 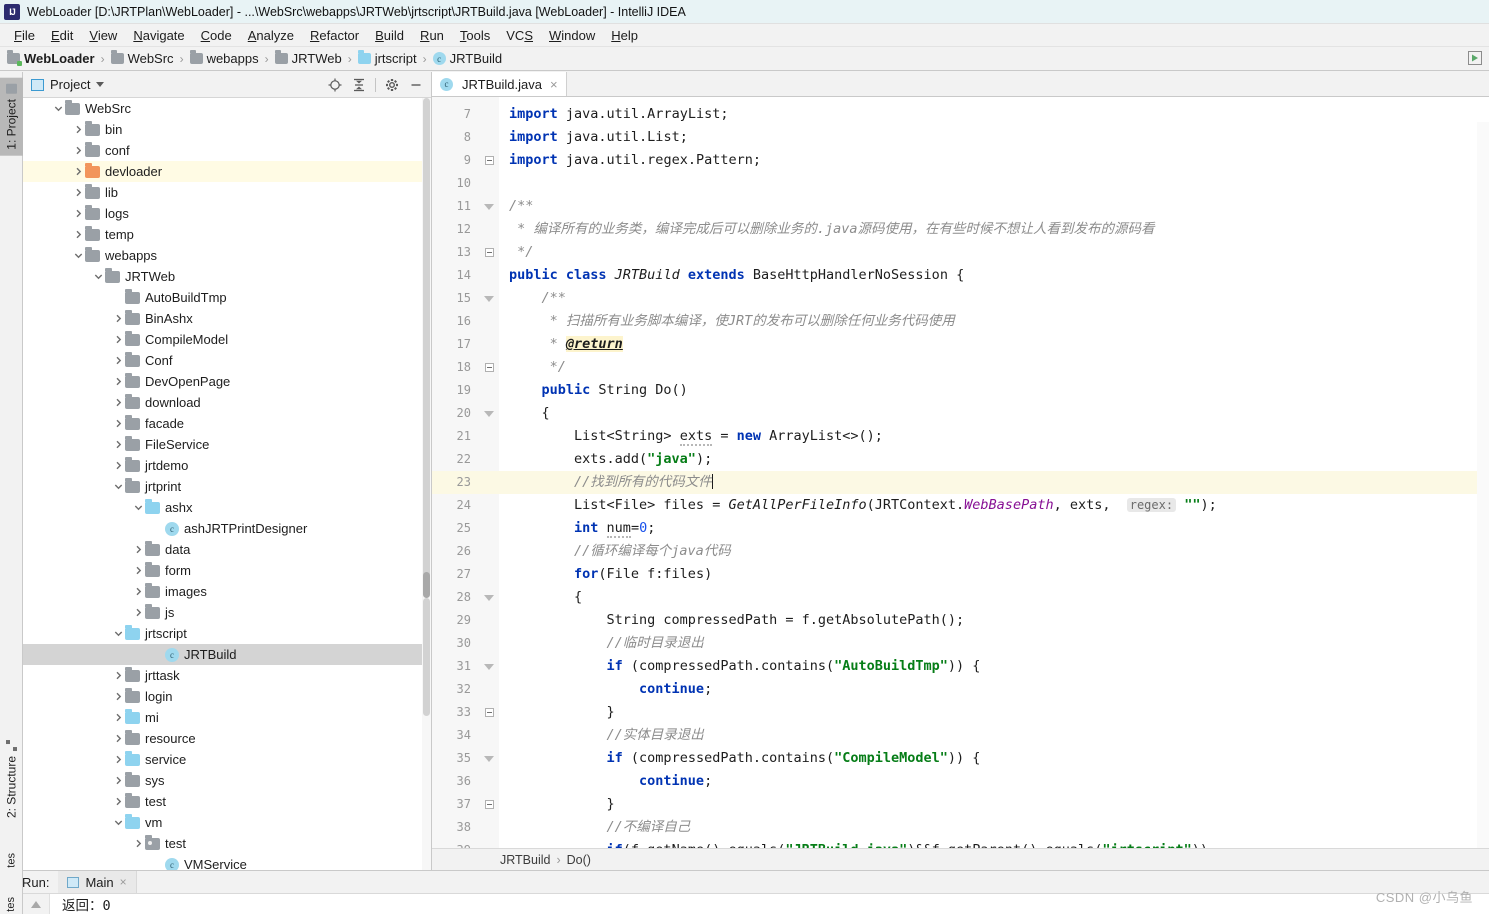 What do you see at coordinates (227, 759) in the screenshot?
I see `tree-item-service: service` at bounding box center [227, 759].